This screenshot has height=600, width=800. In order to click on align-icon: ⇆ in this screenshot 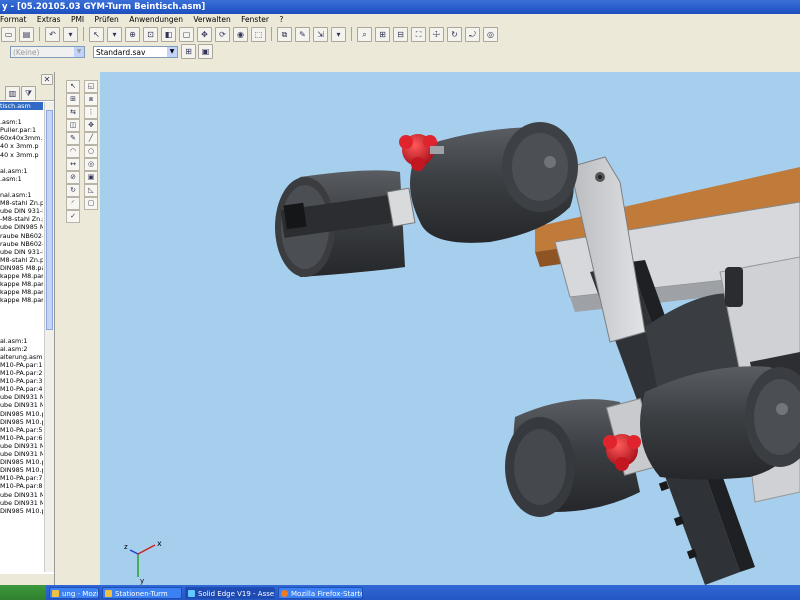, I will do `click(73, 112)`.